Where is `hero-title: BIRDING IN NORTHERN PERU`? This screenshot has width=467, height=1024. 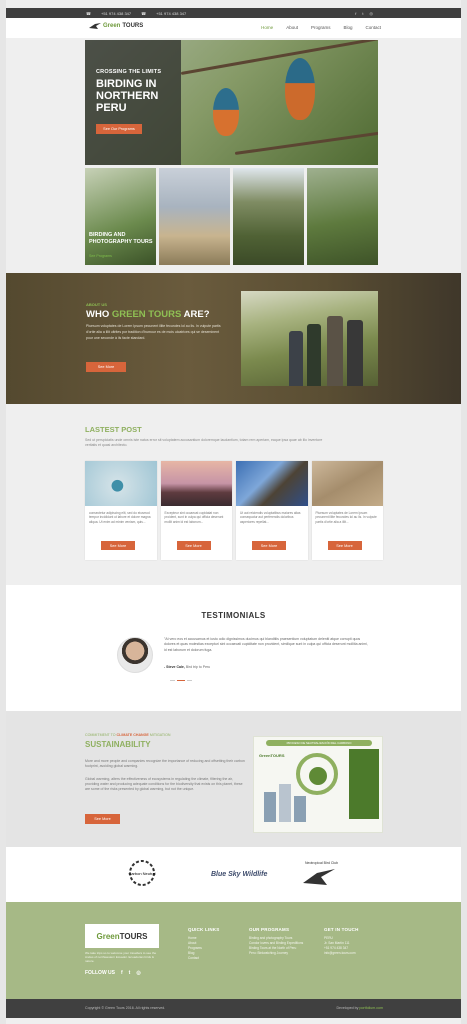
hero-title: BIRDING IN NORTHERN PERU is located at coordinates (127, 96).